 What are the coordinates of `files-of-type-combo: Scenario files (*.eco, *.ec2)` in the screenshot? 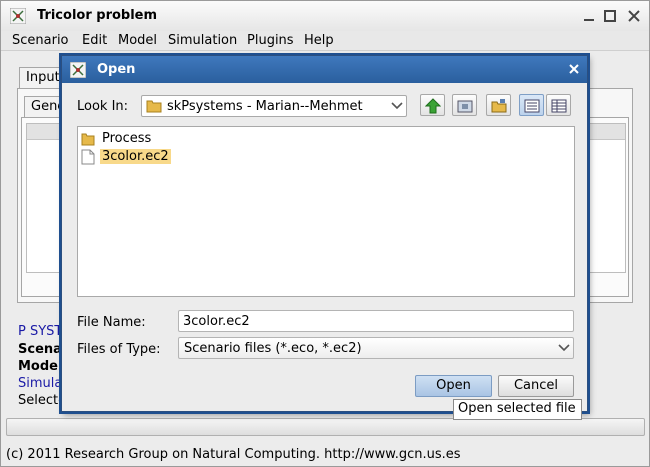 It's located at (376, 348).